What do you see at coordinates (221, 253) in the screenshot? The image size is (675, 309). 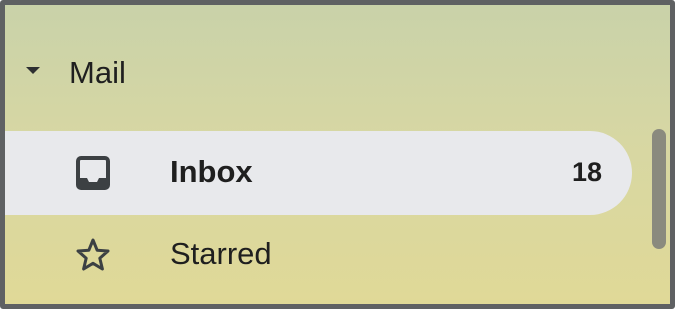 I see `starred-label: Starred` at bounding box center [221, 253].